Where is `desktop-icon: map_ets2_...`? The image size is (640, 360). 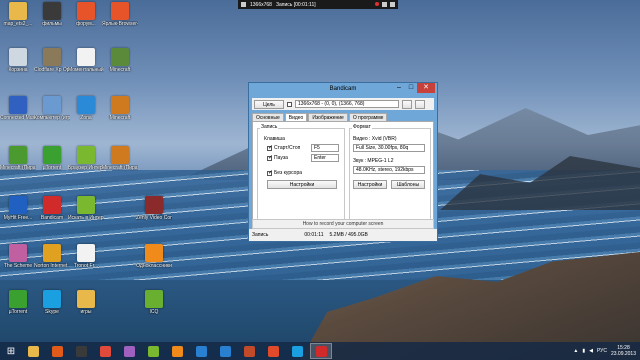 desktop-icon: map_ets2_... is located at coordinates (18, 19).